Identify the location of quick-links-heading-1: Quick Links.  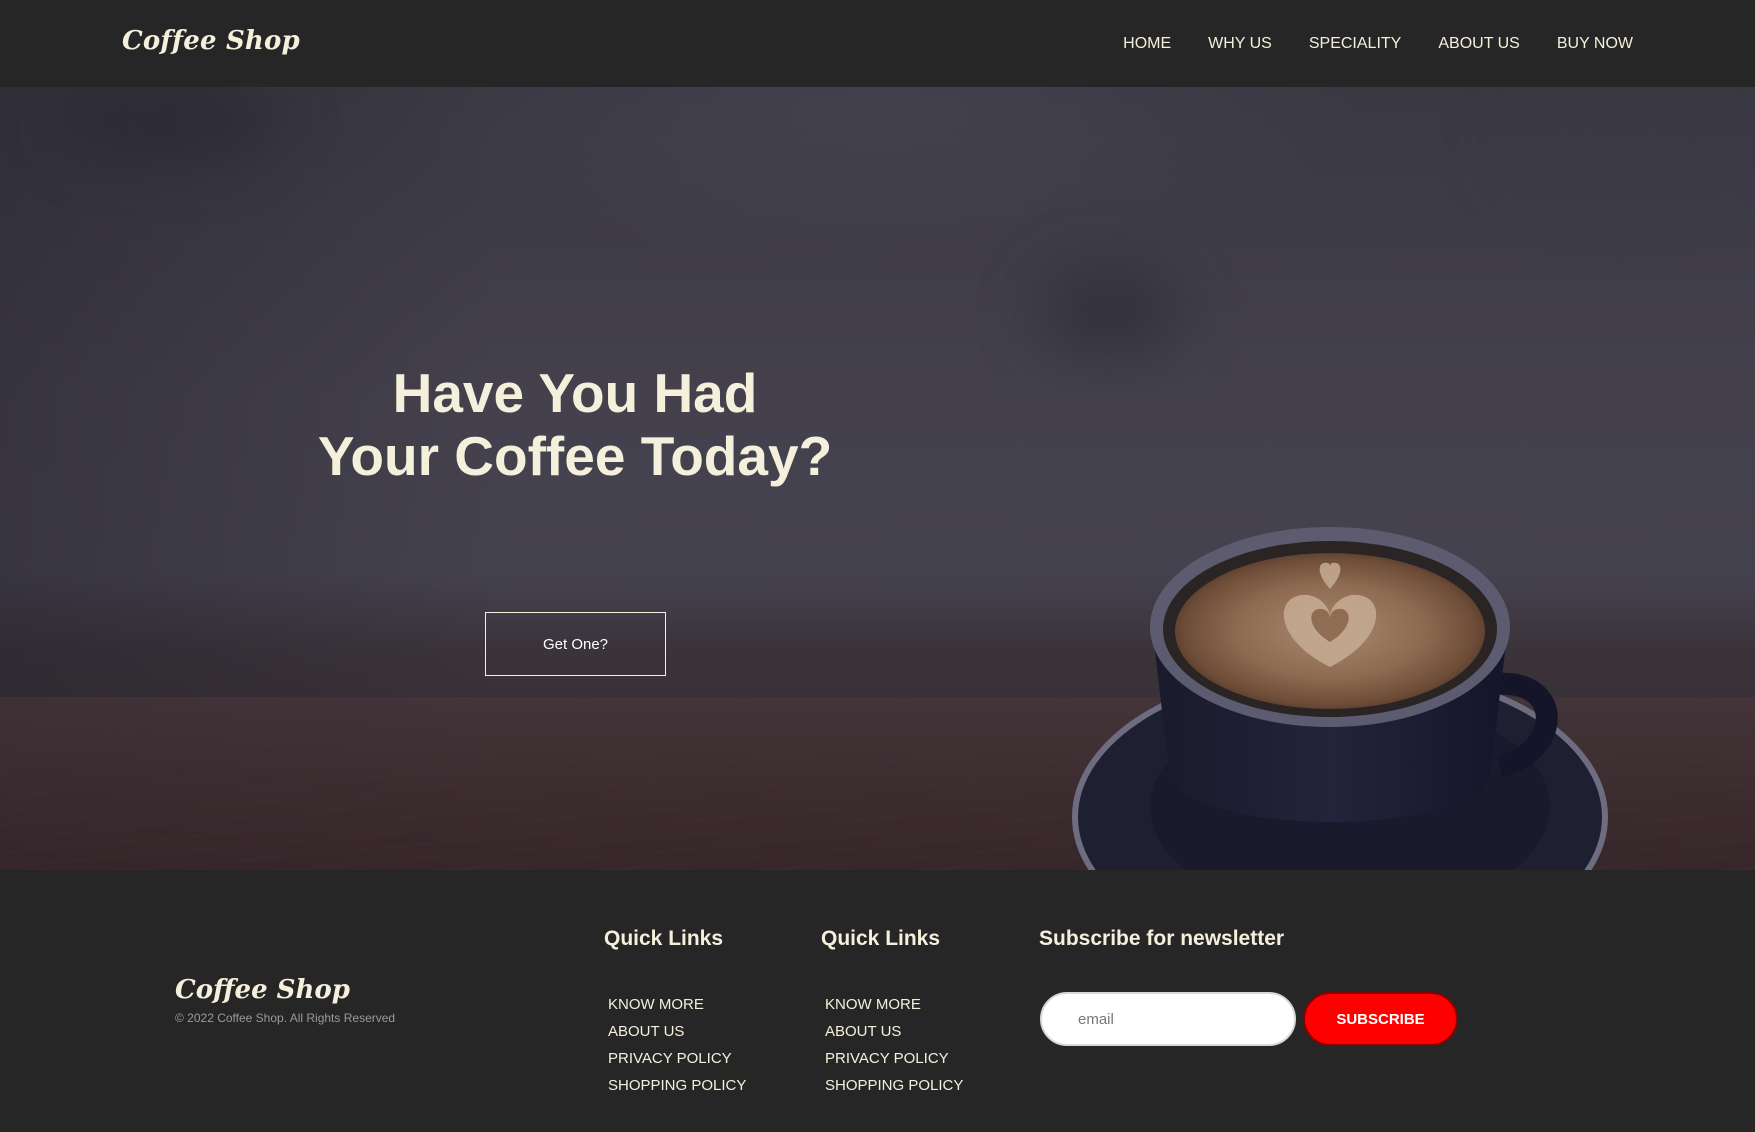
(664, 938).